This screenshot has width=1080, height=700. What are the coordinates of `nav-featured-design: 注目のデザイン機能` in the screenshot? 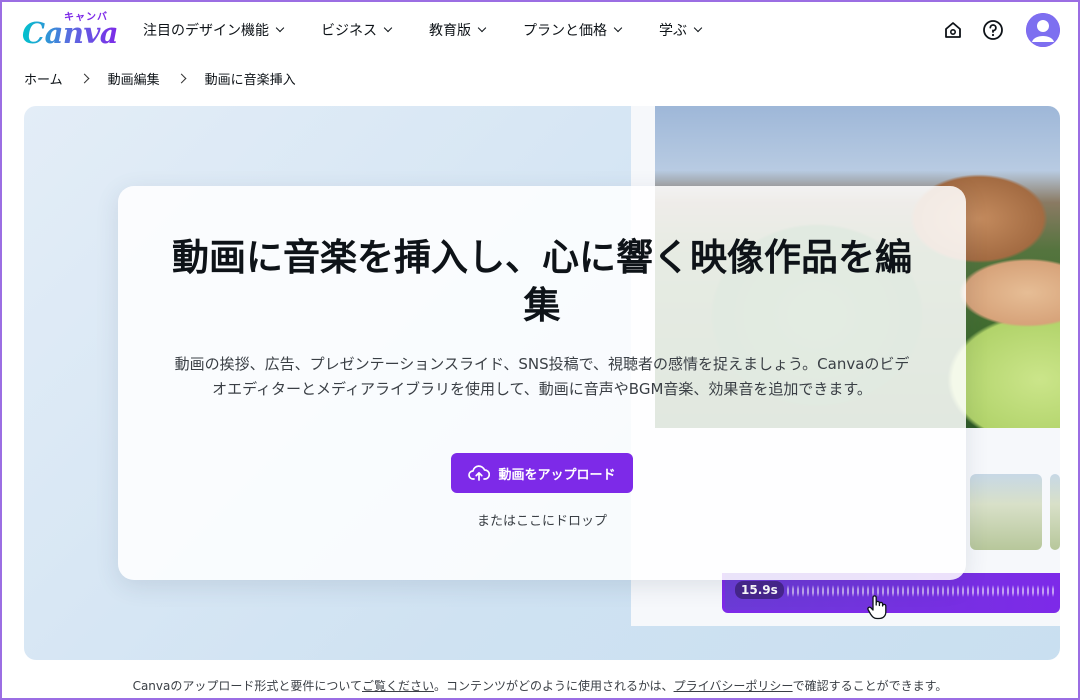 It's located at (214, 30).